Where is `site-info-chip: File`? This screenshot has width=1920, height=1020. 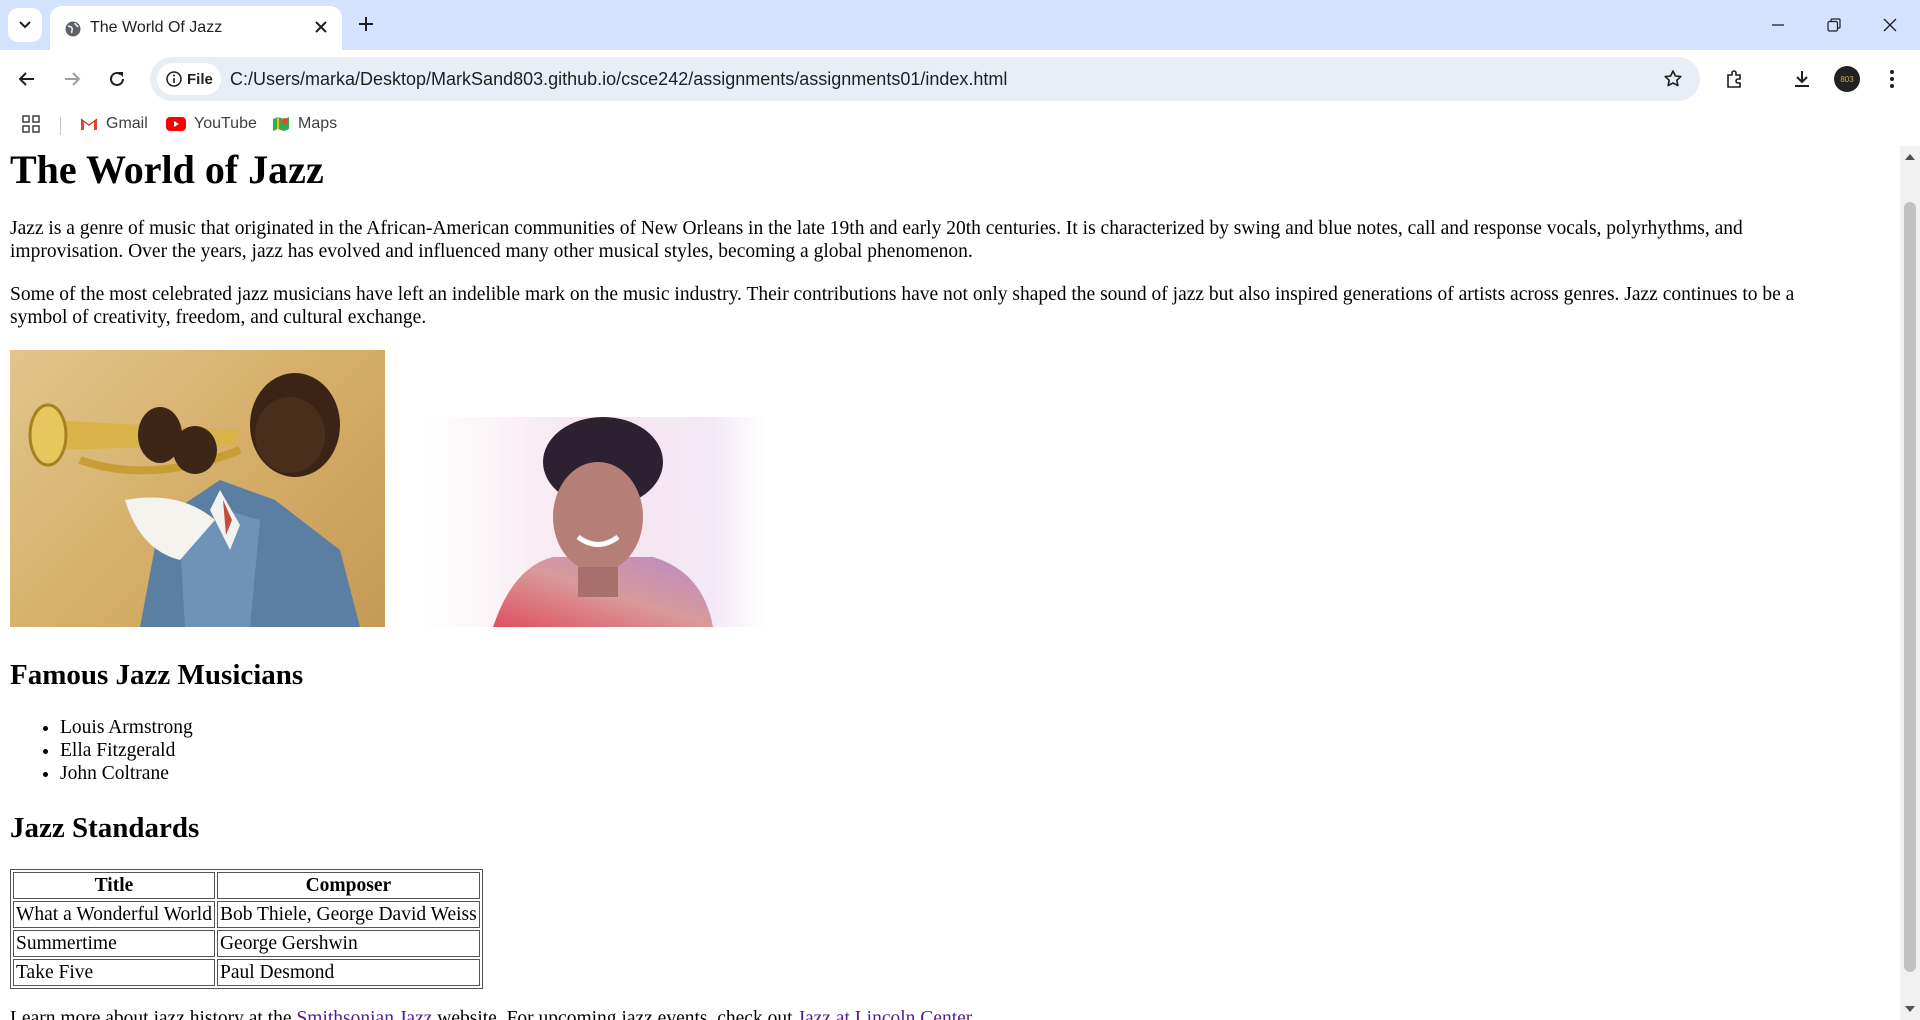
site-info-chip: File is located at coordinates (189, 79).